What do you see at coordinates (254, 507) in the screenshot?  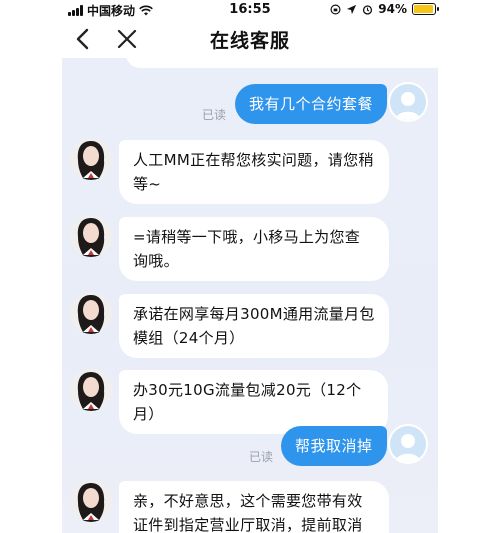 I see `agent-message-bubble: 亲，不好意思，这个需要您带有效证件到指定营业厅取消，提前取消可能` at bounding box center [254, 507].